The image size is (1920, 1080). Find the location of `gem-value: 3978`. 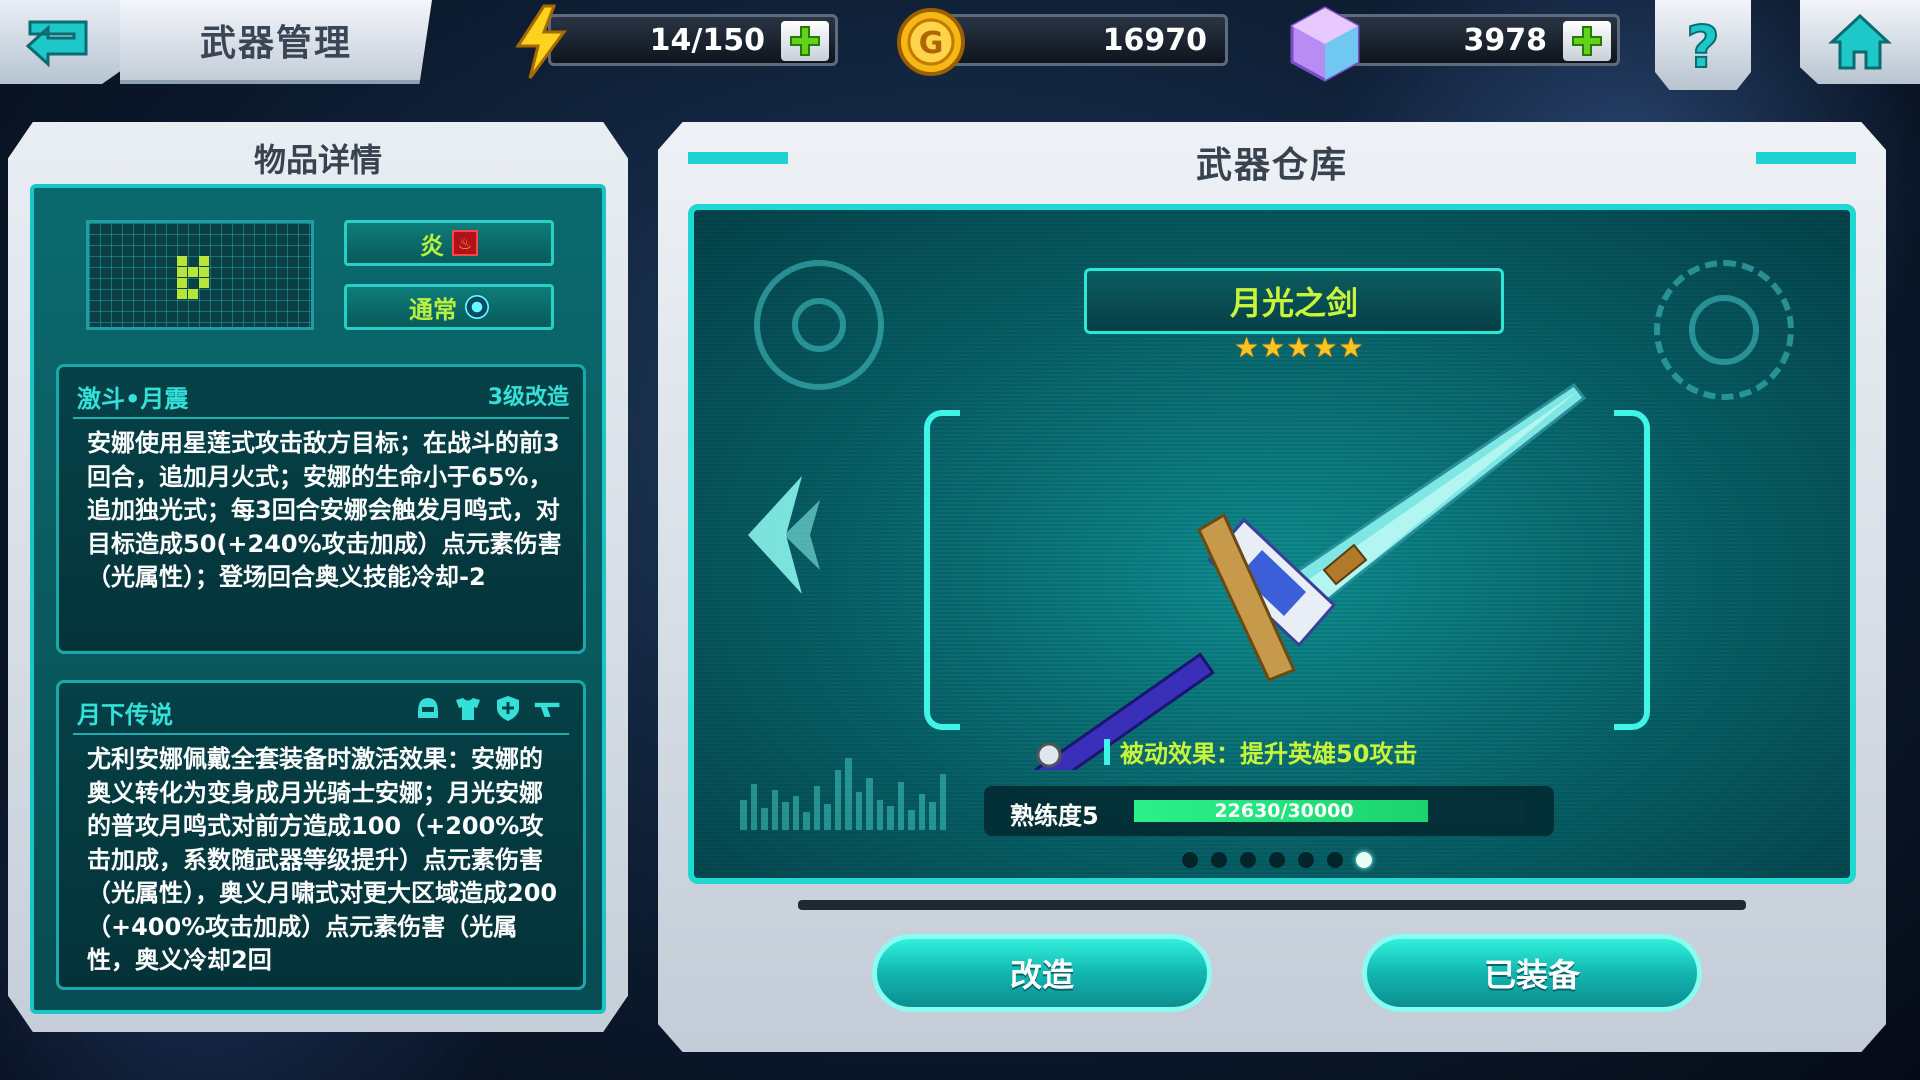

gem-value: 3978 is located at coordinates (1505, 40).